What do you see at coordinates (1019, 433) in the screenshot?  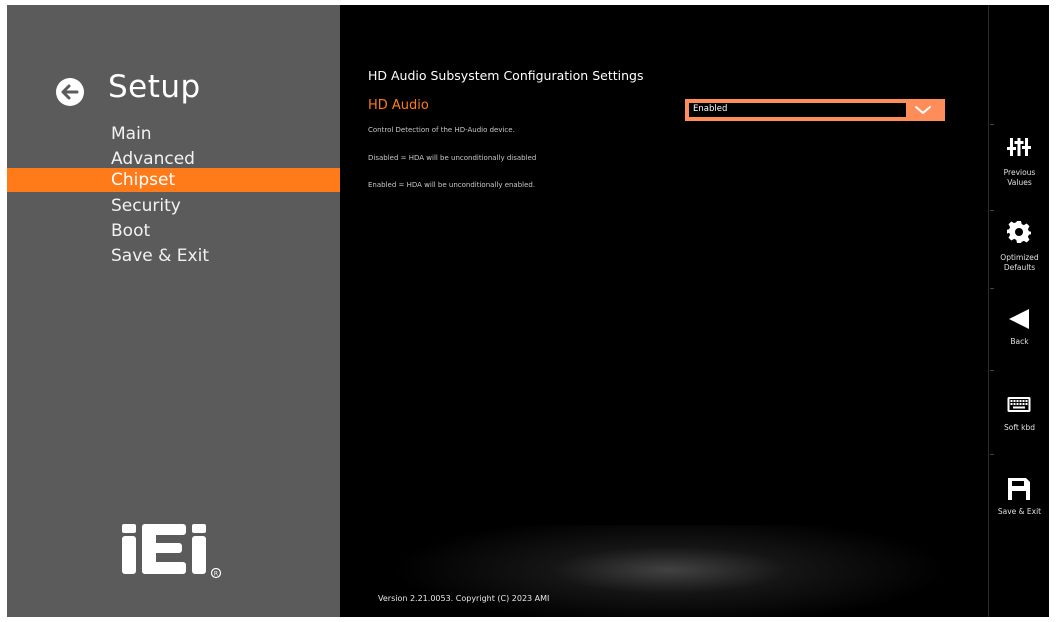 I see `soft-keyboard-button: Soft kbd` at bounding box center [1019, 433].